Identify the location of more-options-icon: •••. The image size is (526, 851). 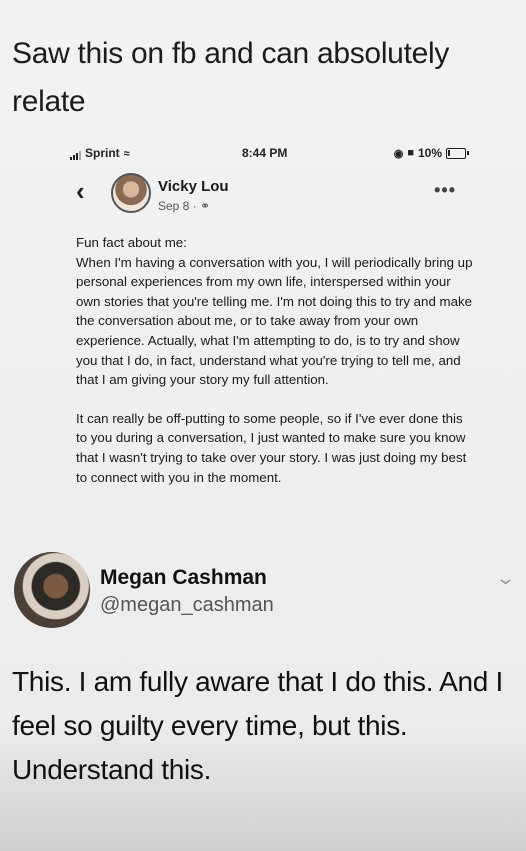
(445, 190).